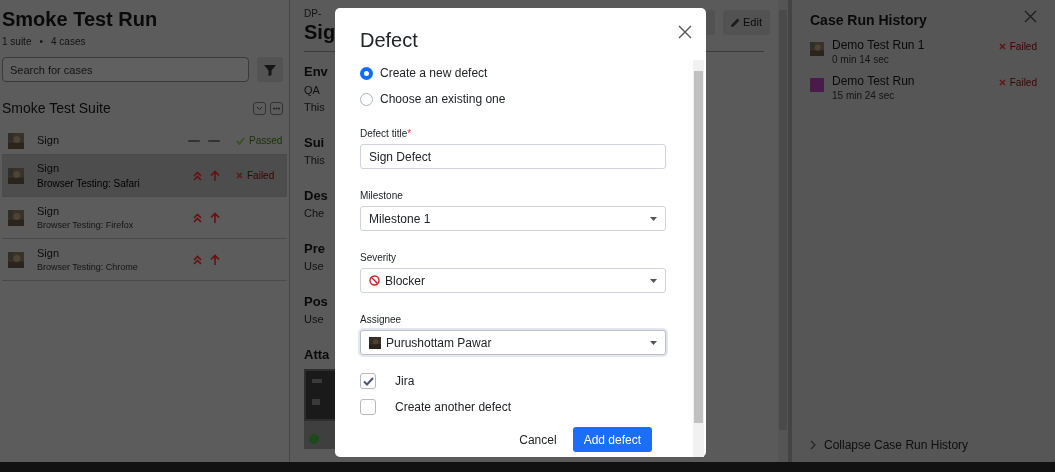 The width and height of the screenshot is (1055, 472). I want to click on select-field: Milestone 1, so click(513, 218).